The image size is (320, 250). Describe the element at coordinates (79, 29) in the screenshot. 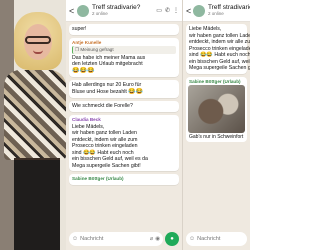

I see `message-text: super!` at that location.